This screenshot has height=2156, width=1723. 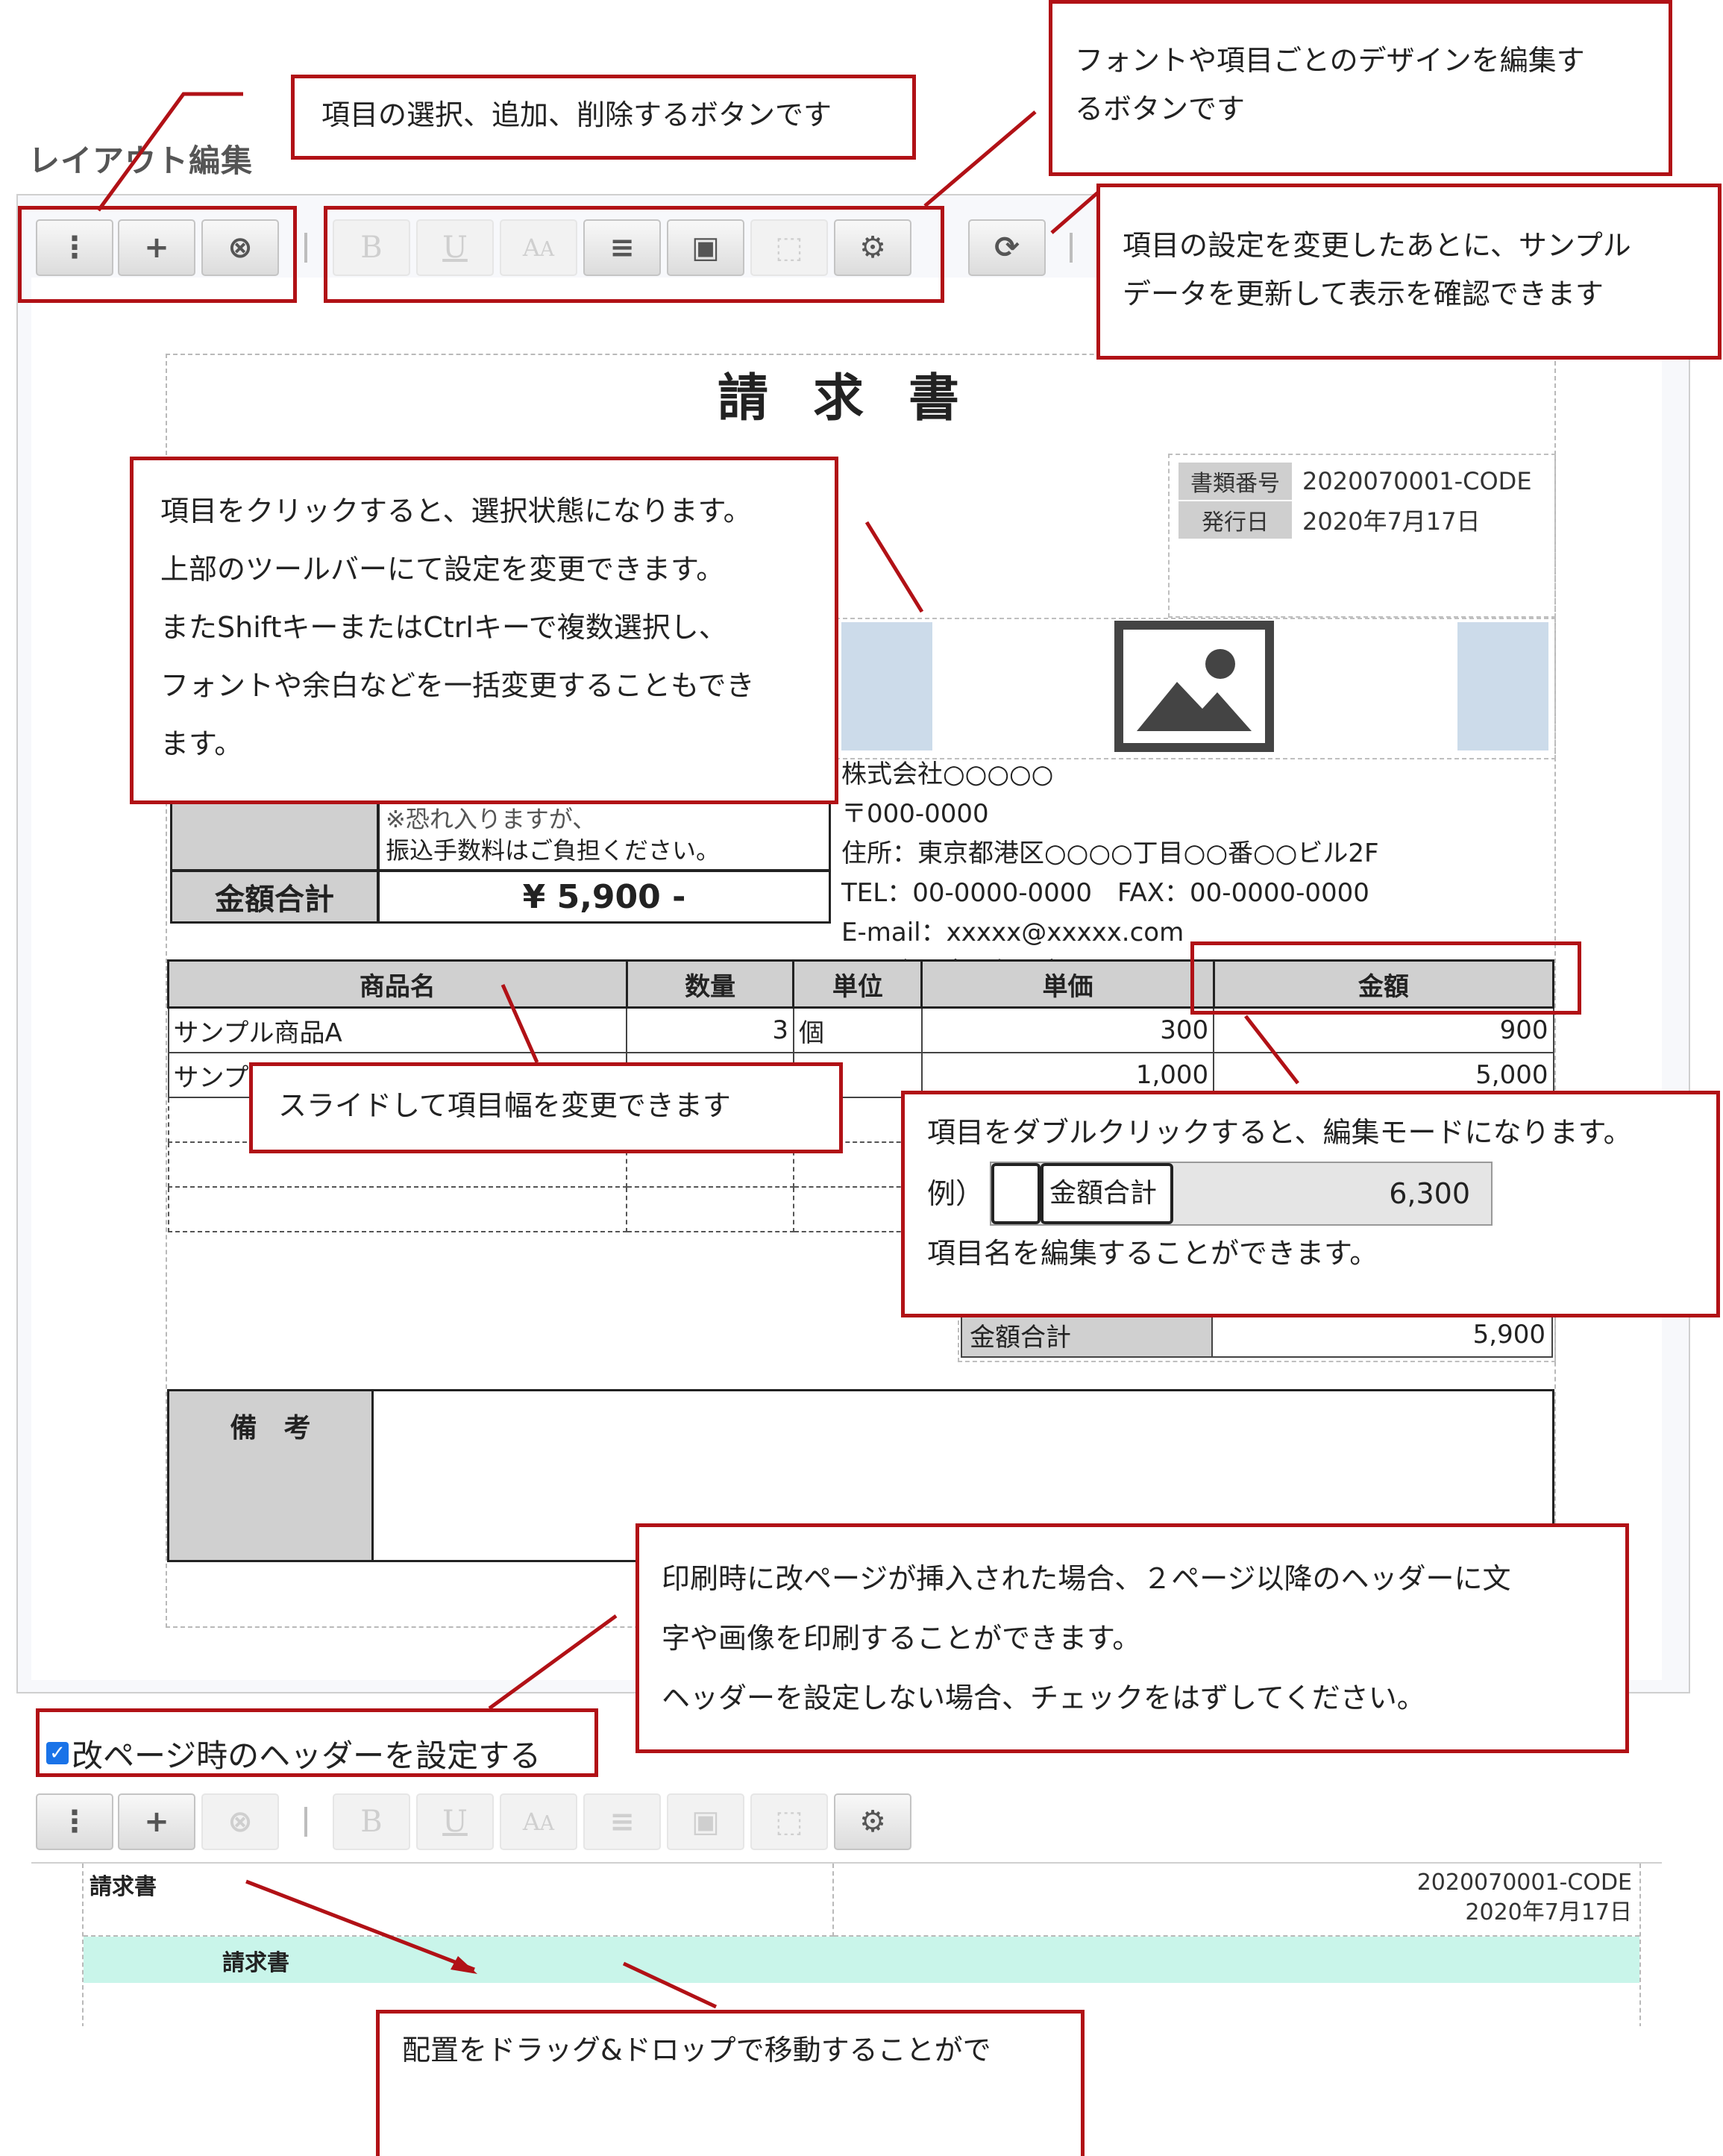 I want to click on callout-slide: スライドして項目幅を変更できます, so click(x=546, y=1108).